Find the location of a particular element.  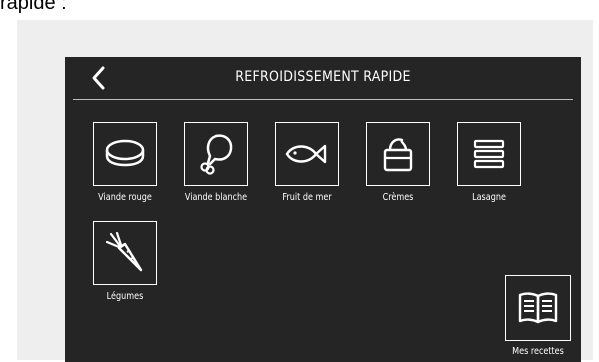

my-recipes-button: Mes recettes is located at coordinates (538, 316).